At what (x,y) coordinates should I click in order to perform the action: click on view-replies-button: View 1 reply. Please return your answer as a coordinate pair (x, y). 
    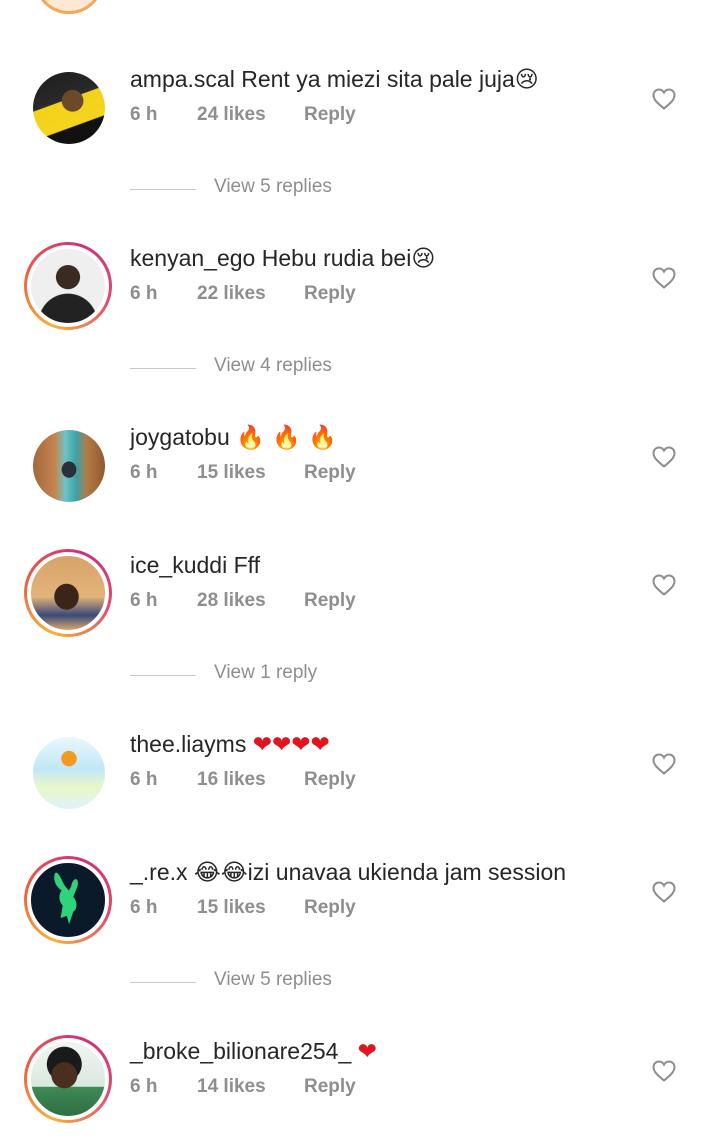
    Looking at the image, I should click on (330, 677).